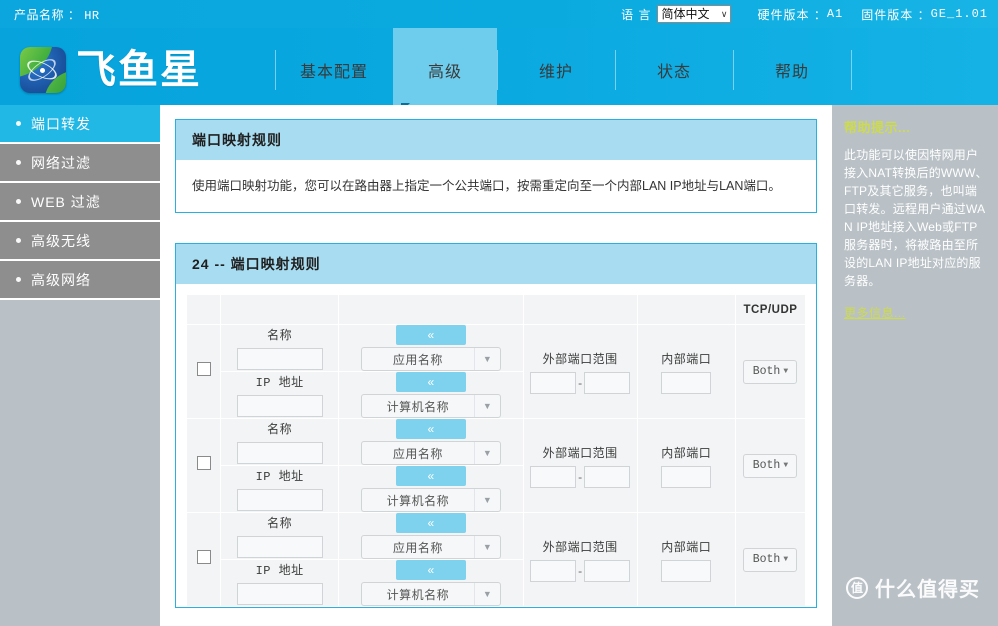 Image resolution: width=998 pixels, height=626 pixels. I want to click on product-name-value: HR, so click(92, 15).